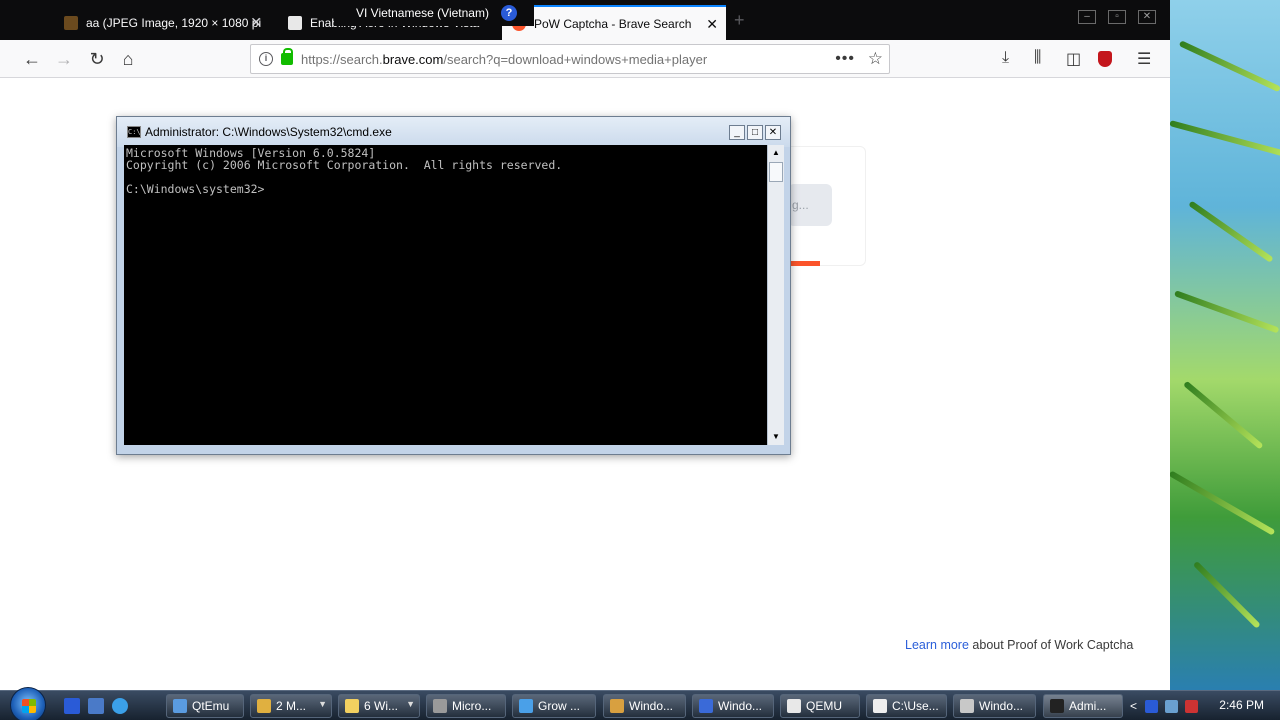 The image size is (1280, 720). Describe the element at coordinates (28, 703) in the screenshot. I see `start-button` at that location.